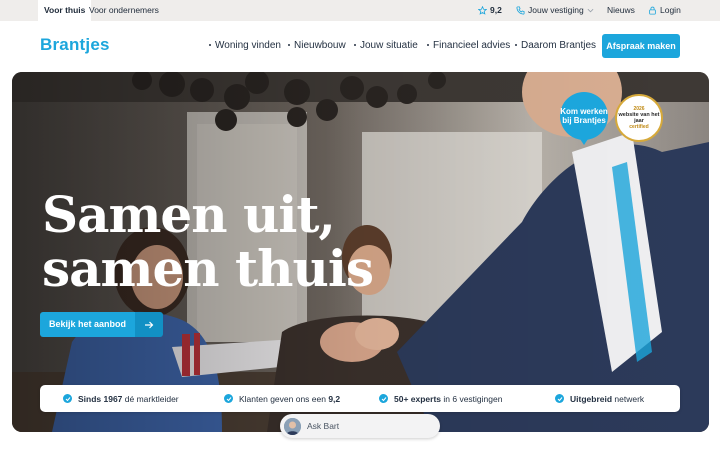 The image size is (720, 450). I want to click on ask-bart-chat: Ask Bart, so click(360, 426).